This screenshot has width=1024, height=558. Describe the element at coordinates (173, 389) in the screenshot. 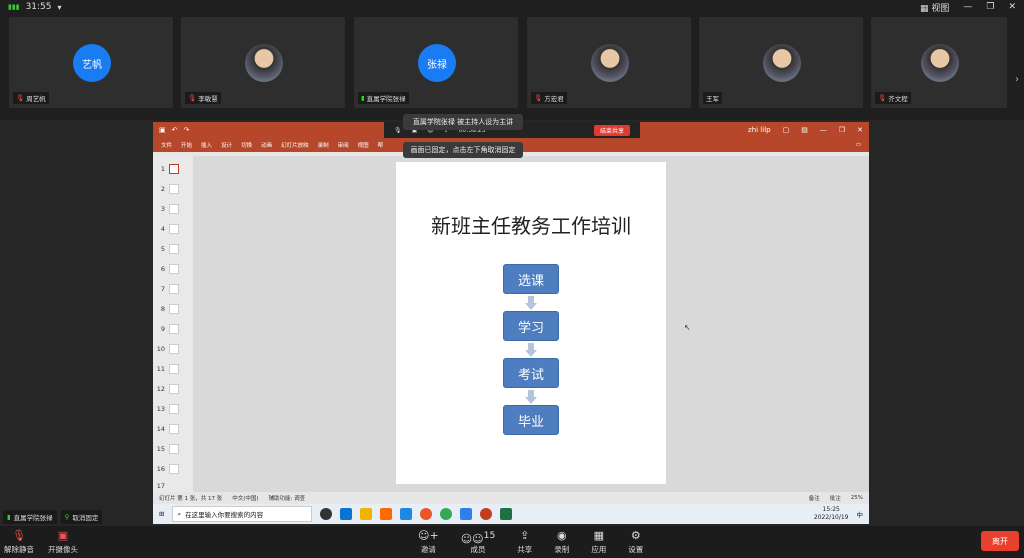

I see `slide-thumbnail: 12` at that location.